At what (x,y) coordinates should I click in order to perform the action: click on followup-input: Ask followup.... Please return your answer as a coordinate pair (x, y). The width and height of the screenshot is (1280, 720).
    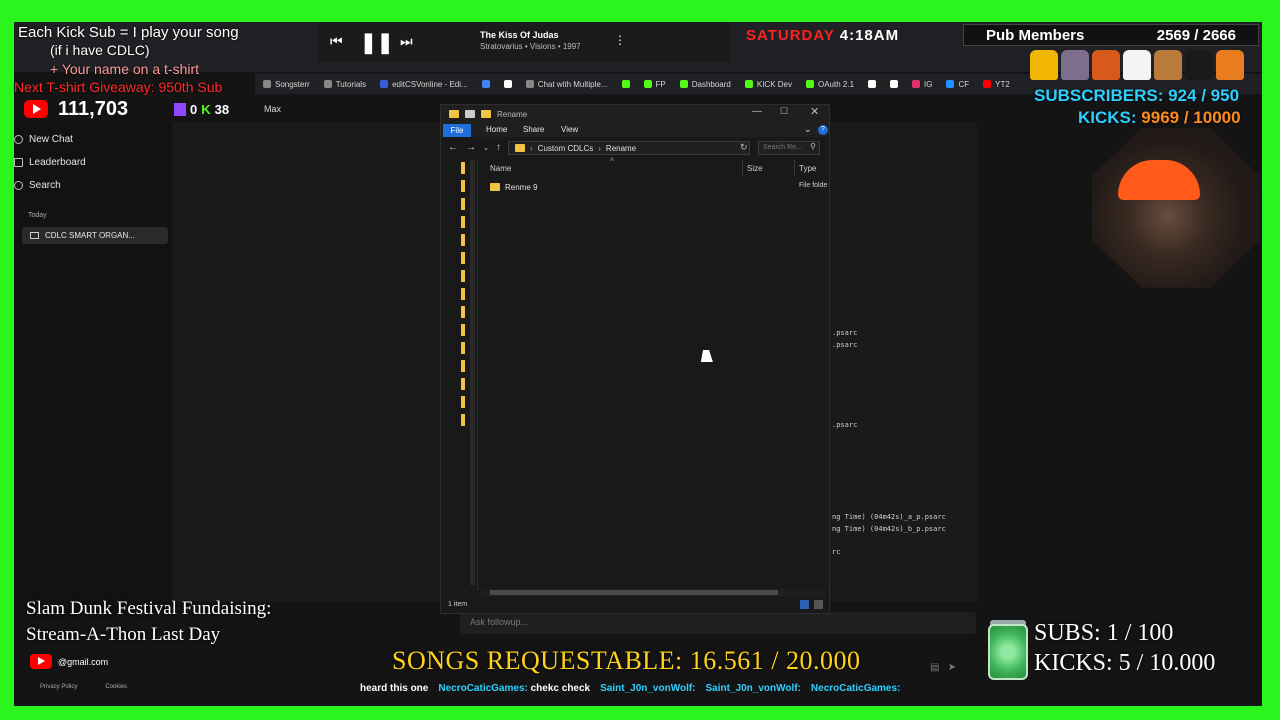
    Looking at the image, I should click on (718, 623).